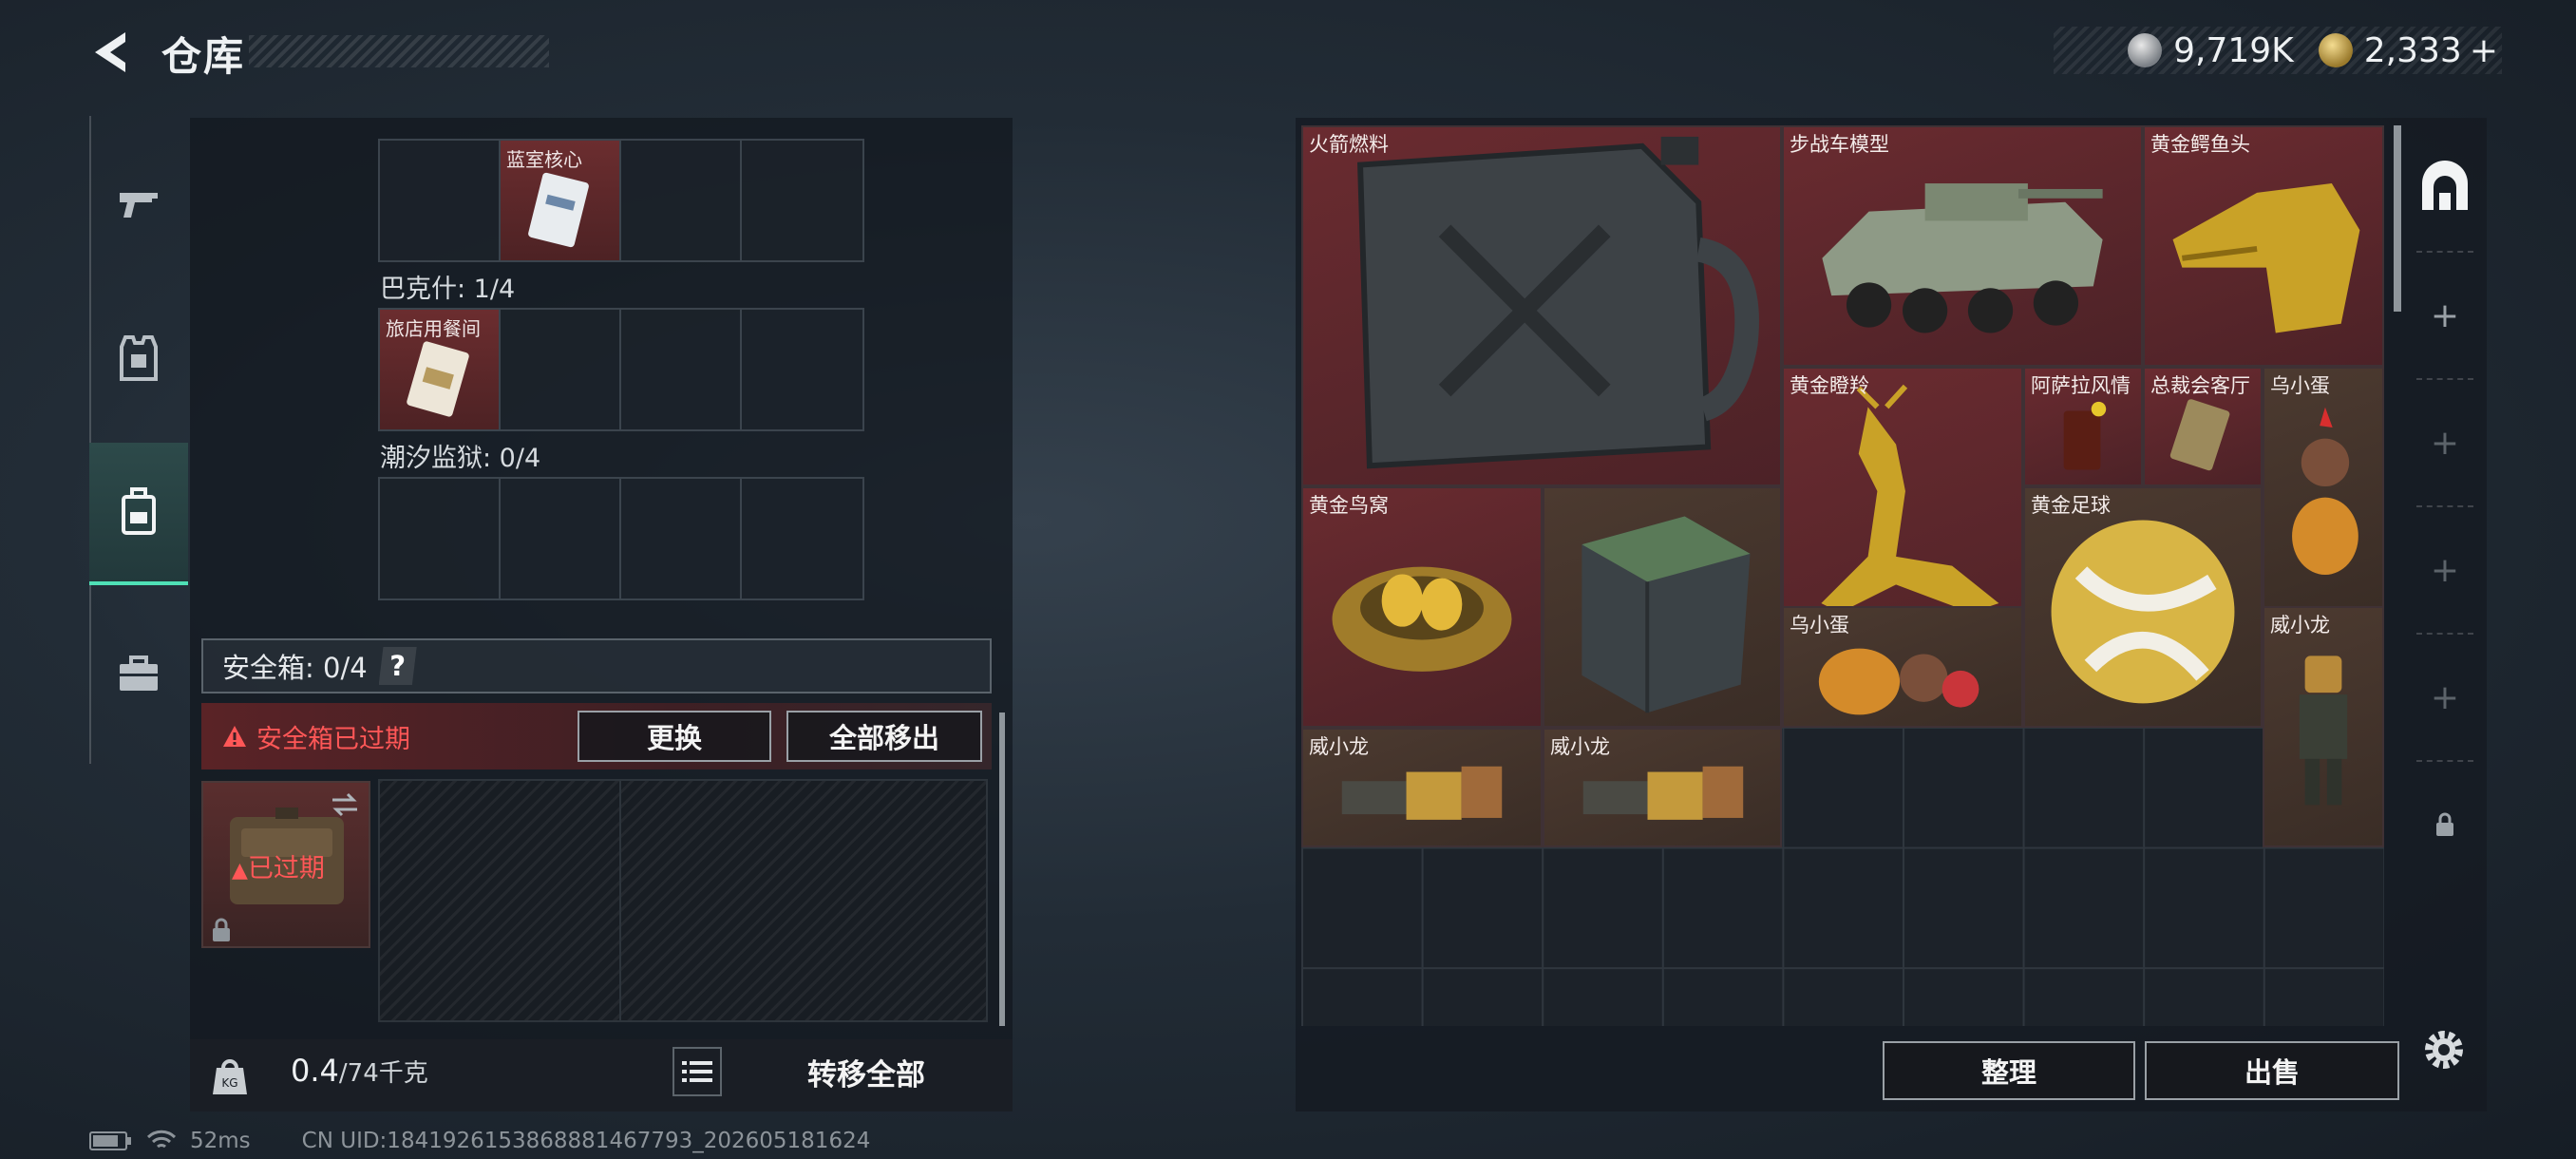  What do you see at coordinates (683, 900) in the screenshot?
I see `safe-box-grid` at bounding box center [683, 900].